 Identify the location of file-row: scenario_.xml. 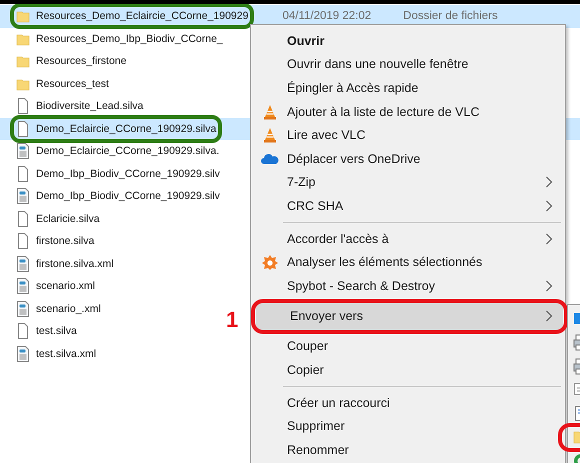
(113, 309).